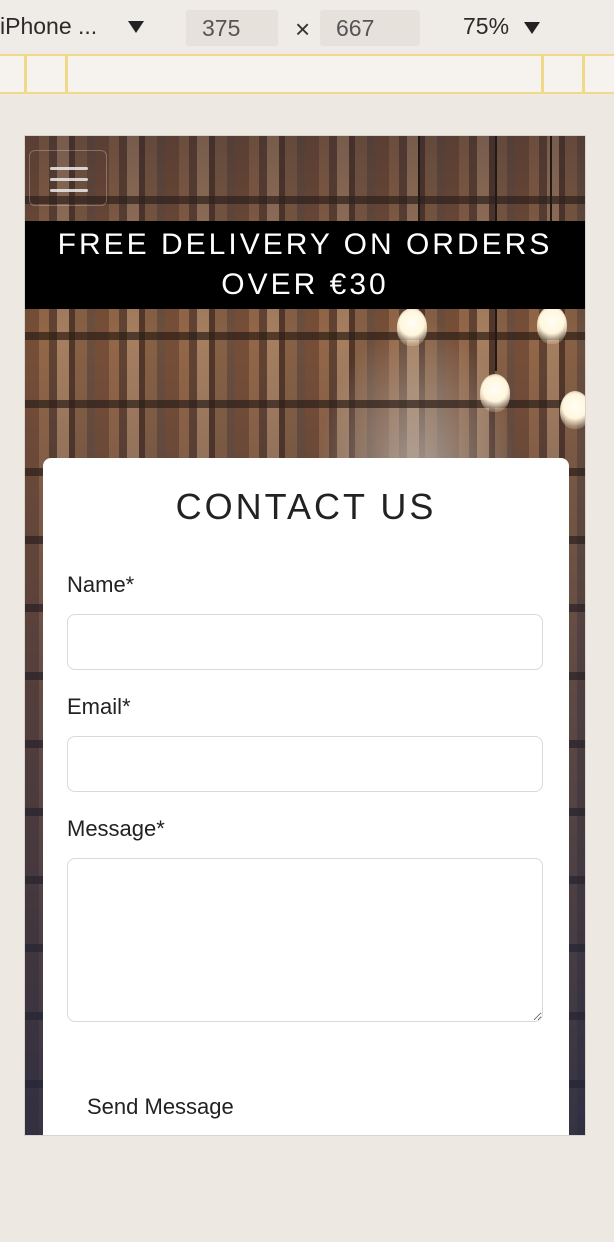 This screenshot has height=1242, width=614. Describe the element at coordinates (306, 506) in the screenshot. I see `contact-title: CONTACT US` at that location.